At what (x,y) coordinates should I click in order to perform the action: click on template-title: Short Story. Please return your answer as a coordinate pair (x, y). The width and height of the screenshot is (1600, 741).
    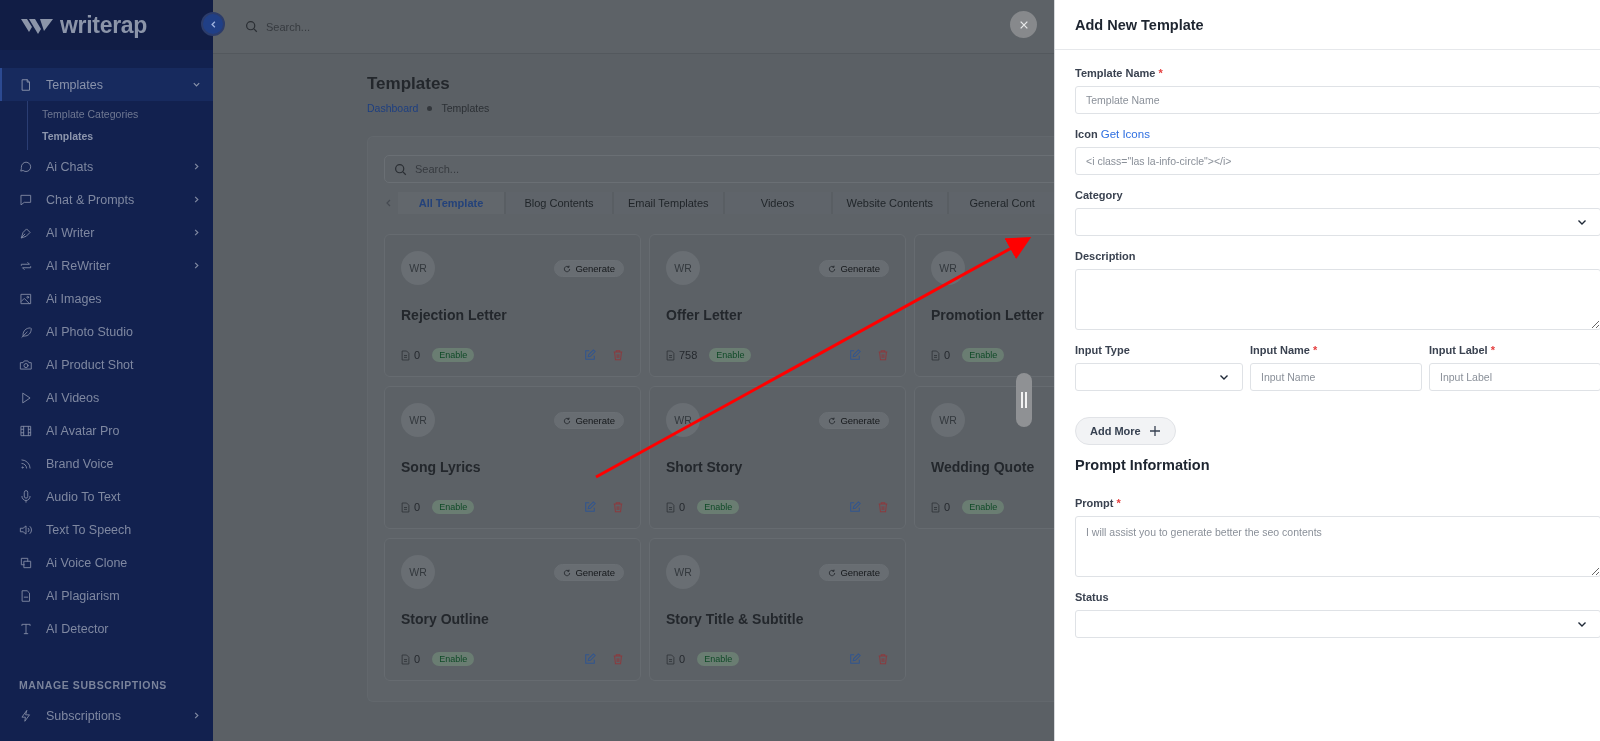
    Looking at the image, I should click on (704, 467).